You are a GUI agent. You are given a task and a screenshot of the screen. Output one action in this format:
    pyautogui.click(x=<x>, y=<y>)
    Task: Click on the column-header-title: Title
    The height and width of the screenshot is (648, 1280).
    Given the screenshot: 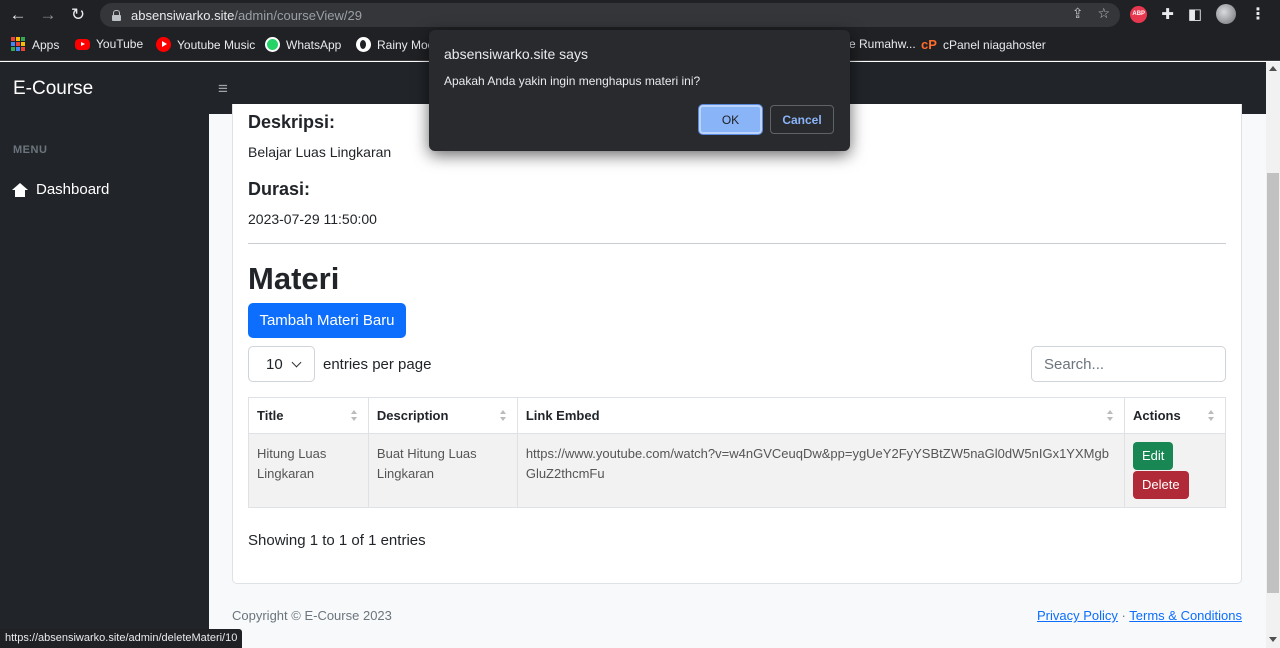 What is the action you would take?
    pyautogui.click(x=308, y=415)
    